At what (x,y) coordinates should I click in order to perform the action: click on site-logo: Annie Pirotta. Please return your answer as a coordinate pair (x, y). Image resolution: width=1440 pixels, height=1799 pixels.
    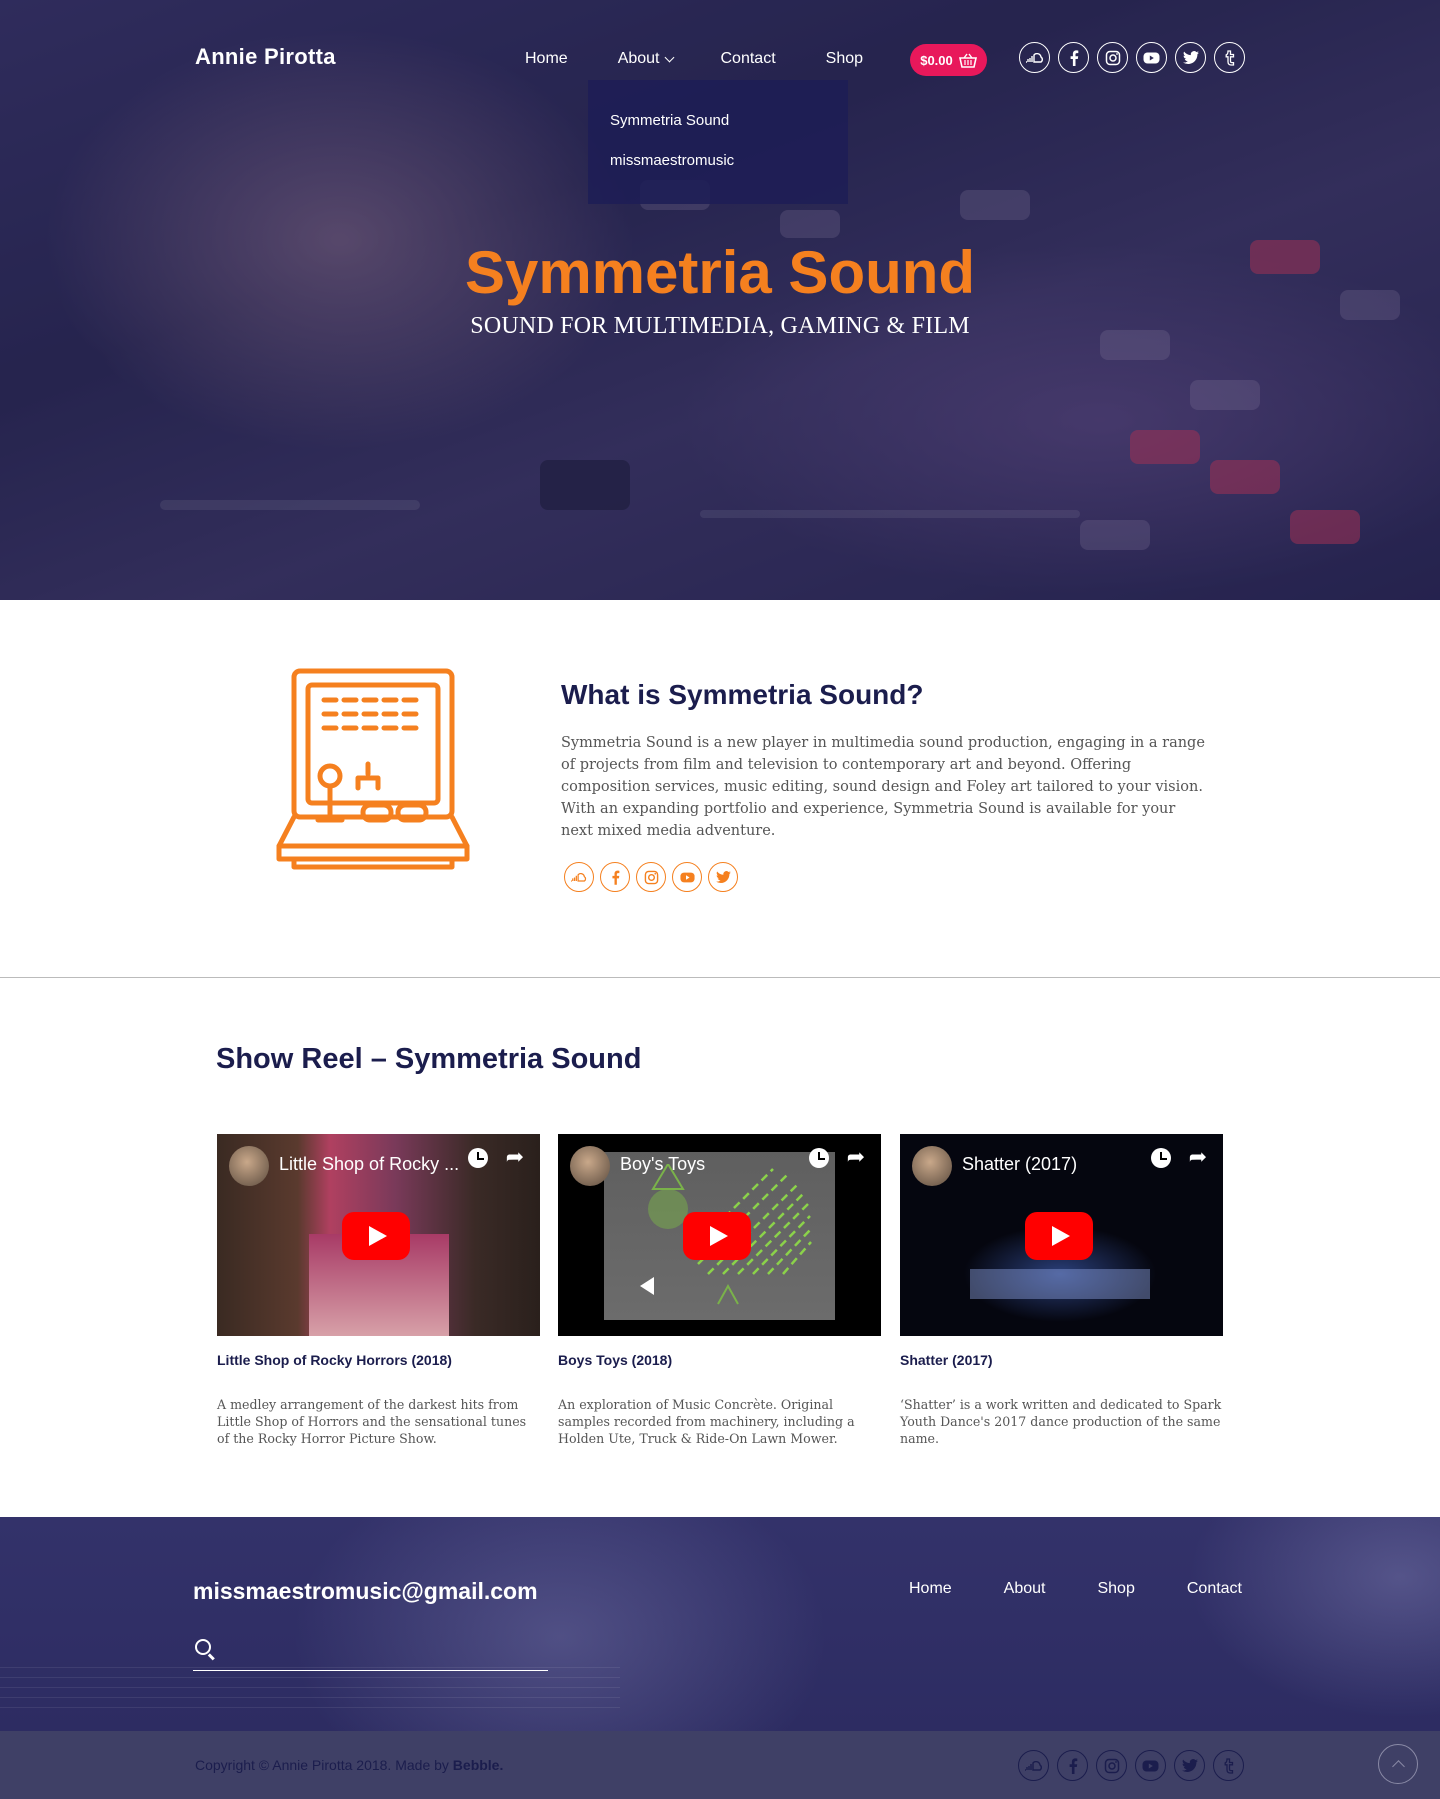
    Looking at the image, I should click on (265, 57).